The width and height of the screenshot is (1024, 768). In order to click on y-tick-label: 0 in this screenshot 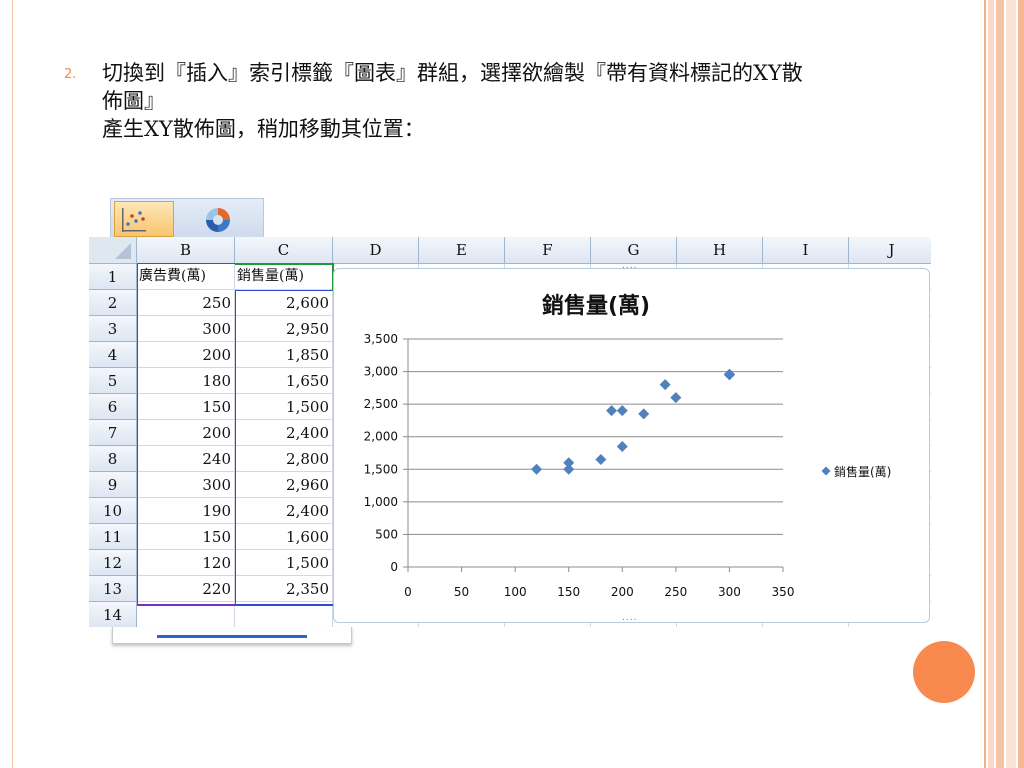, I will do `click(394, 567)`.